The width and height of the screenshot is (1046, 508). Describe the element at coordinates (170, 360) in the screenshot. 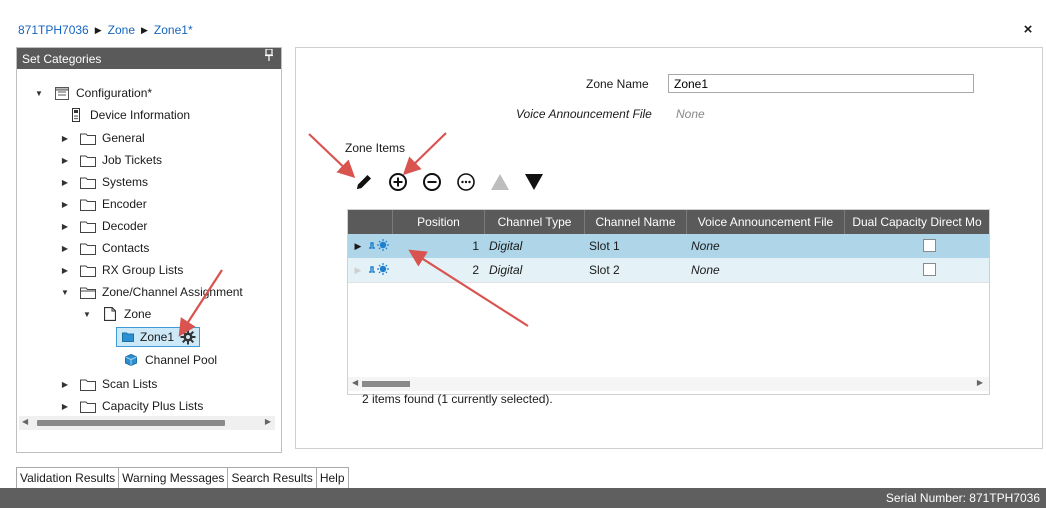

I see `tree-item-channel-pool: Channel Pool` at that location.